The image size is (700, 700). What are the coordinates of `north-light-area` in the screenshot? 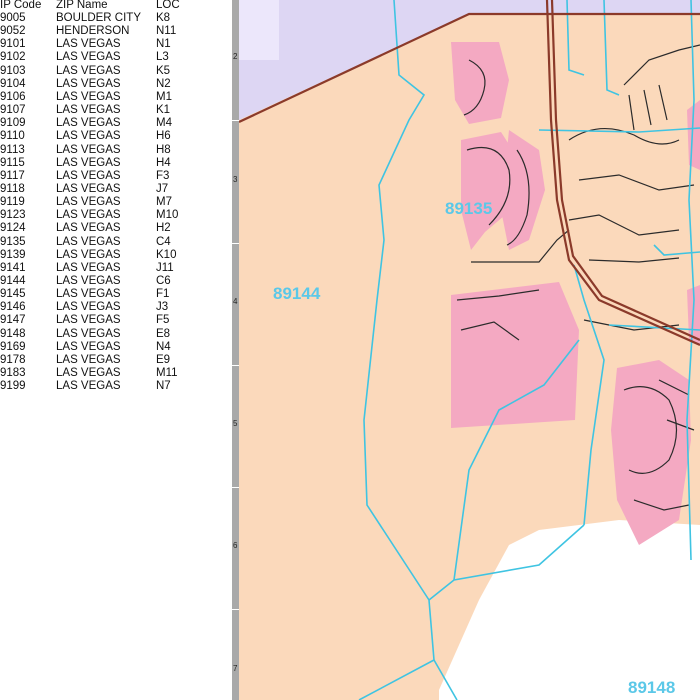 It's located at (259, 30).